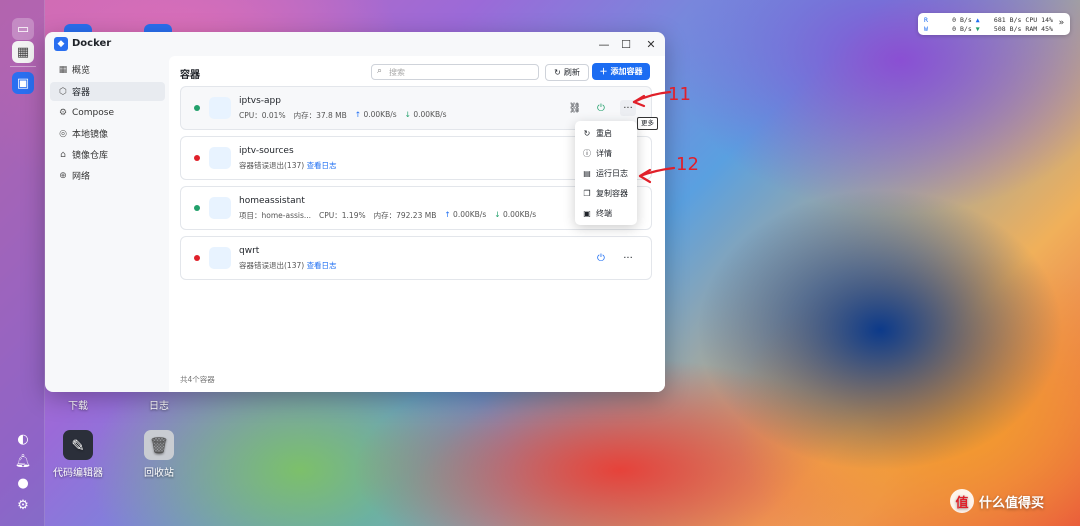 This screenshot has width=1080, height=526. Describe the element at coordinates (626, 44) in the screenshot. I see `maximize-button: ☐` at that location.